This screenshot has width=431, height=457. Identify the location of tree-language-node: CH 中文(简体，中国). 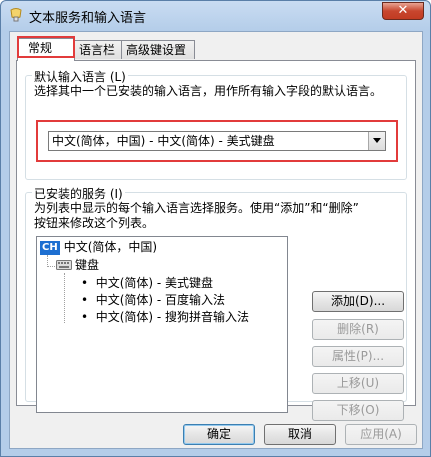
(98, 247).